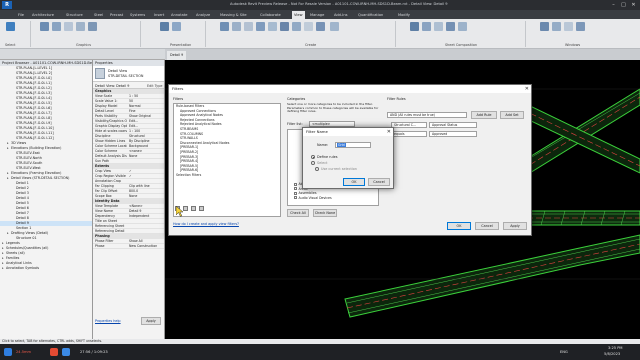 The image size is (640, 360). What do you see at coordinates (515, 226) in the screenshot?
I see `apply-button: Apply` at bounding box center [515, 226].